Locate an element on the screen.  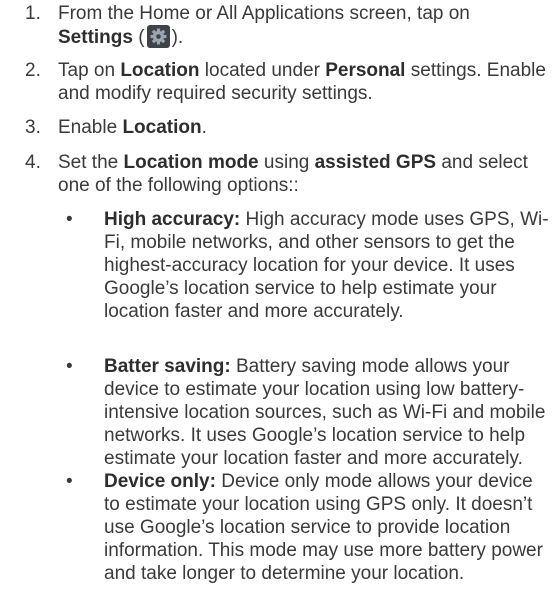
settings-label: Settings is located at coordinates (95, 37).